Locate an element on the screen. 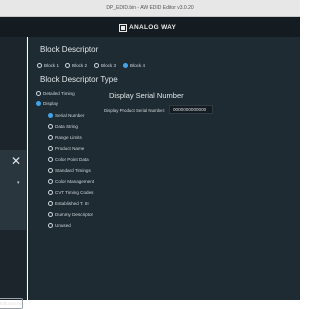 The image size is (320, 309). radio-dummy-descriptor: Dummy Descriptor is located at coordinates (70, 214).